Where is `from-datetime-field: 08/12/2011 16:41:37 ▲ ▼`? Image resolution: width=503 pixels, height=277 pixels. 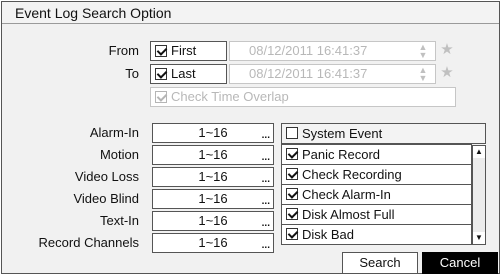
from-datetime-field: 08/12/2011 16:41:37 ▲ ▼ is located at coordinates (332, 51).